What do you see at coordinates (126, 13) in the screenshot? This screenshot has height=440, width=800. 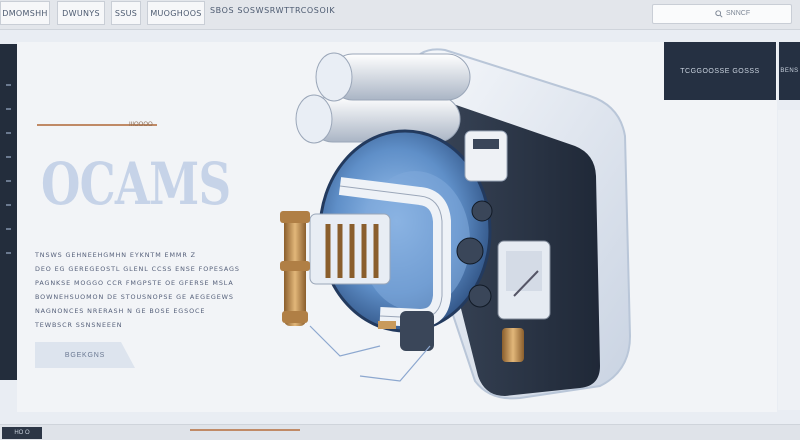 I see `tab-3: SSUS` at bounding box center [126, 13].